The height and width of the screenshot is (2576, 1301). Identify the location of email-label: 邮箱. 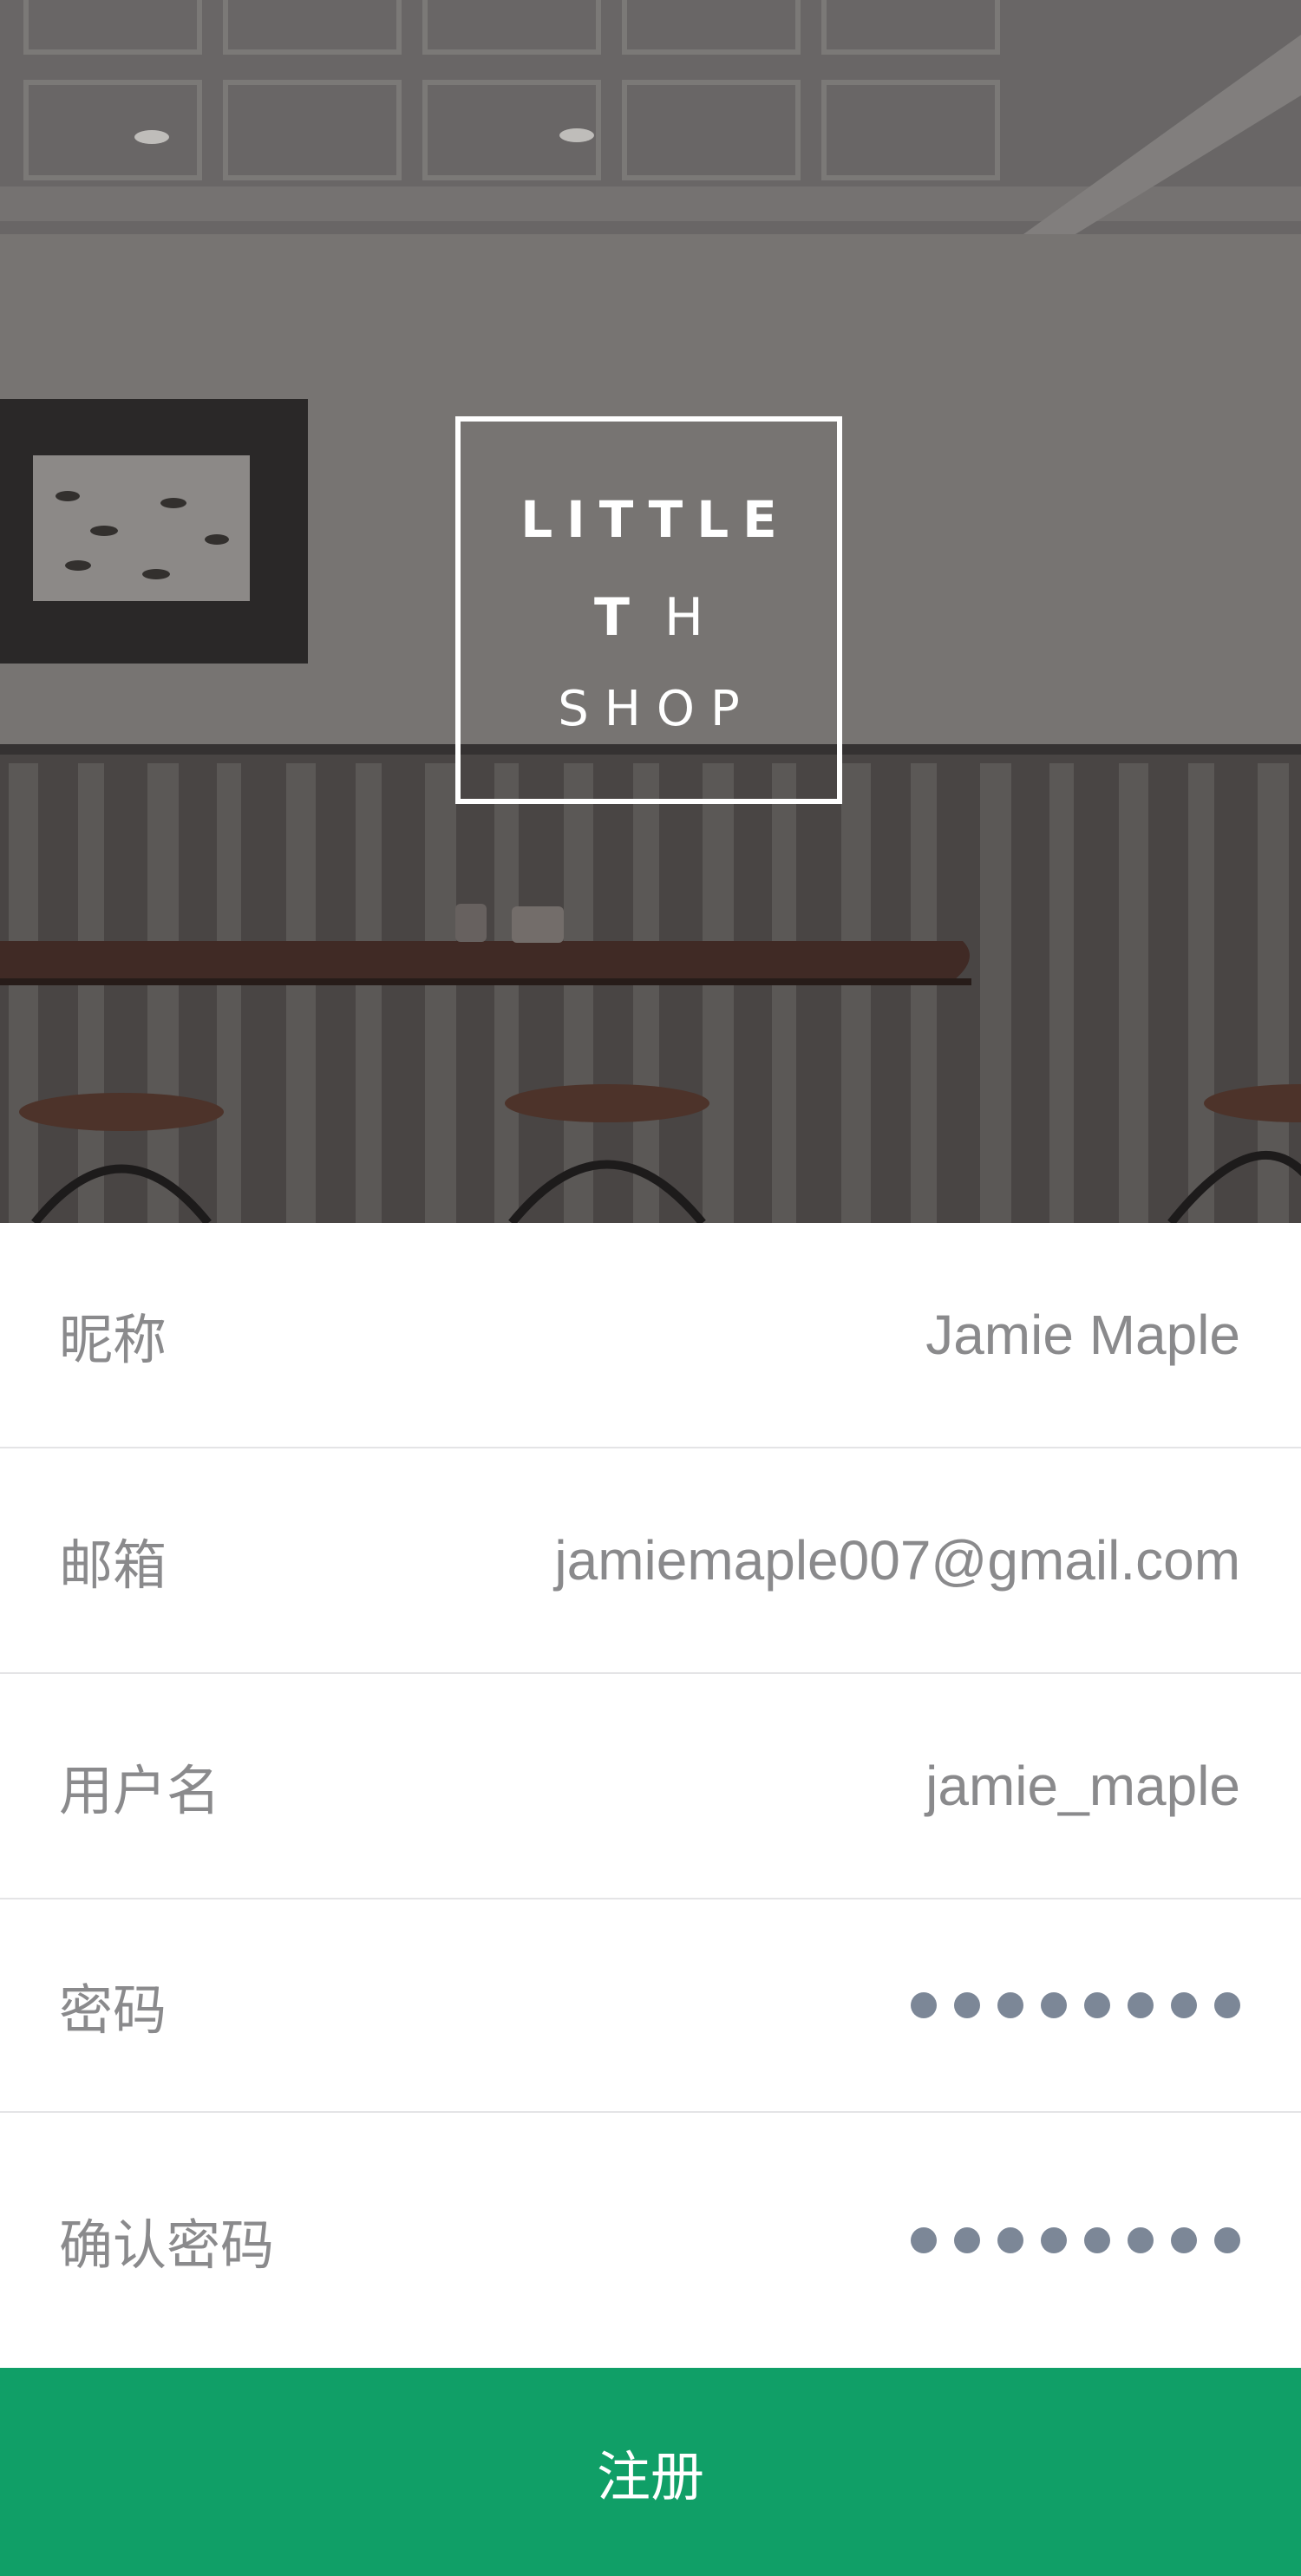
(113, 1565).